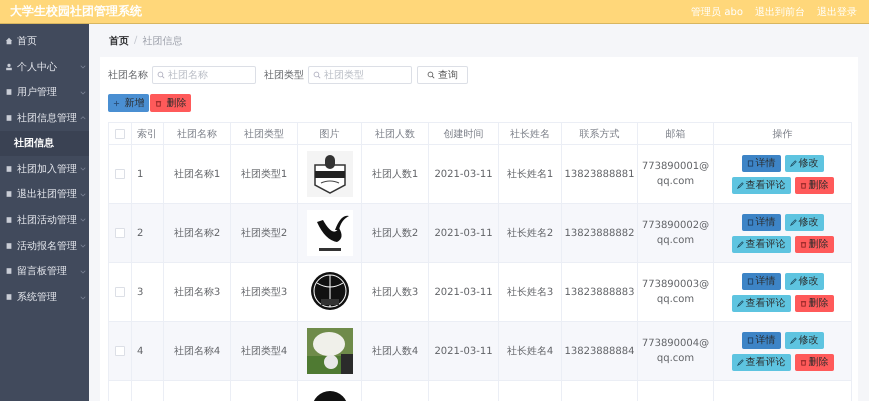 The width and height of the screenshot is (869, 401). What do you see at coordinates (44, 297) in the screenshot?
I see `sidebar-item: 系统管理` at bounding box center [44, 297].